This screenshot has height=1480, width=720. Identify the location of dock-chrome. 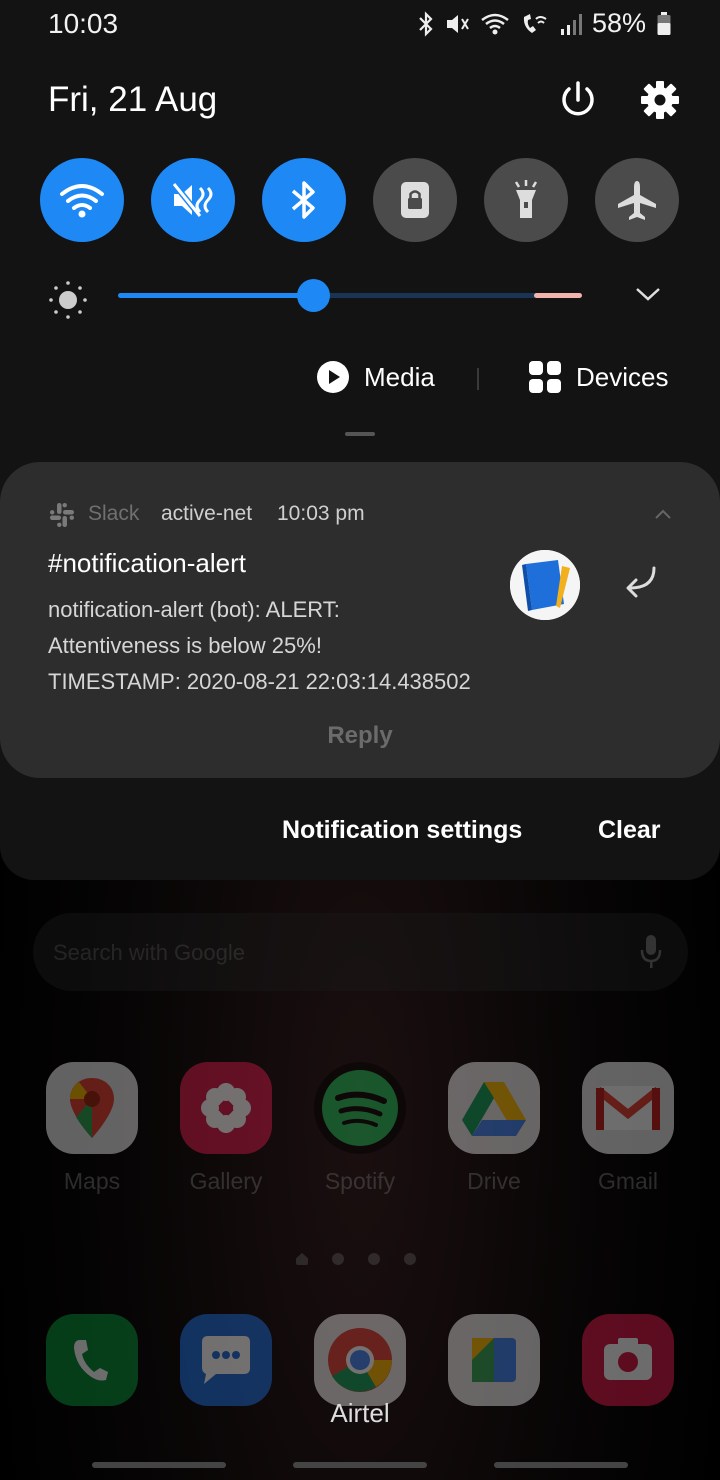
(360, 1360).